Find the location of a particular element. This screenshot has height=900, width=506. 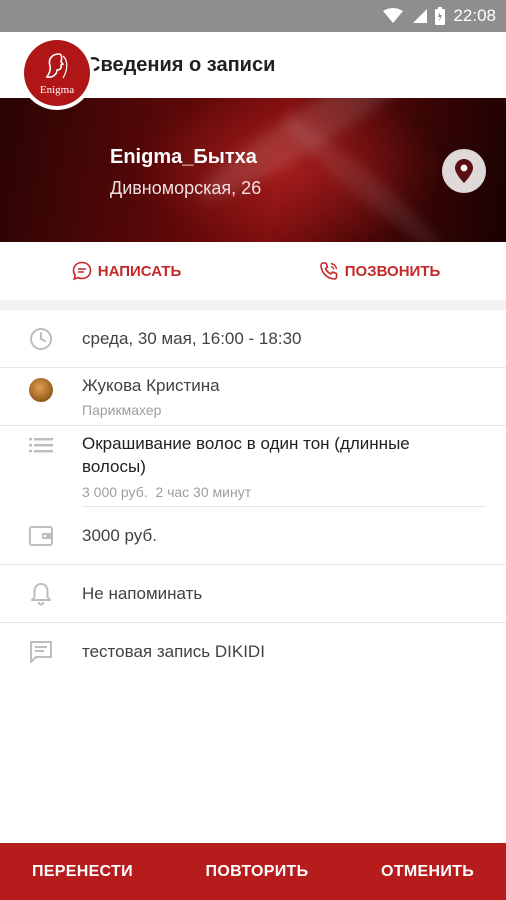

reminder-value: Не напоминать is located at coordinates (142, 593).